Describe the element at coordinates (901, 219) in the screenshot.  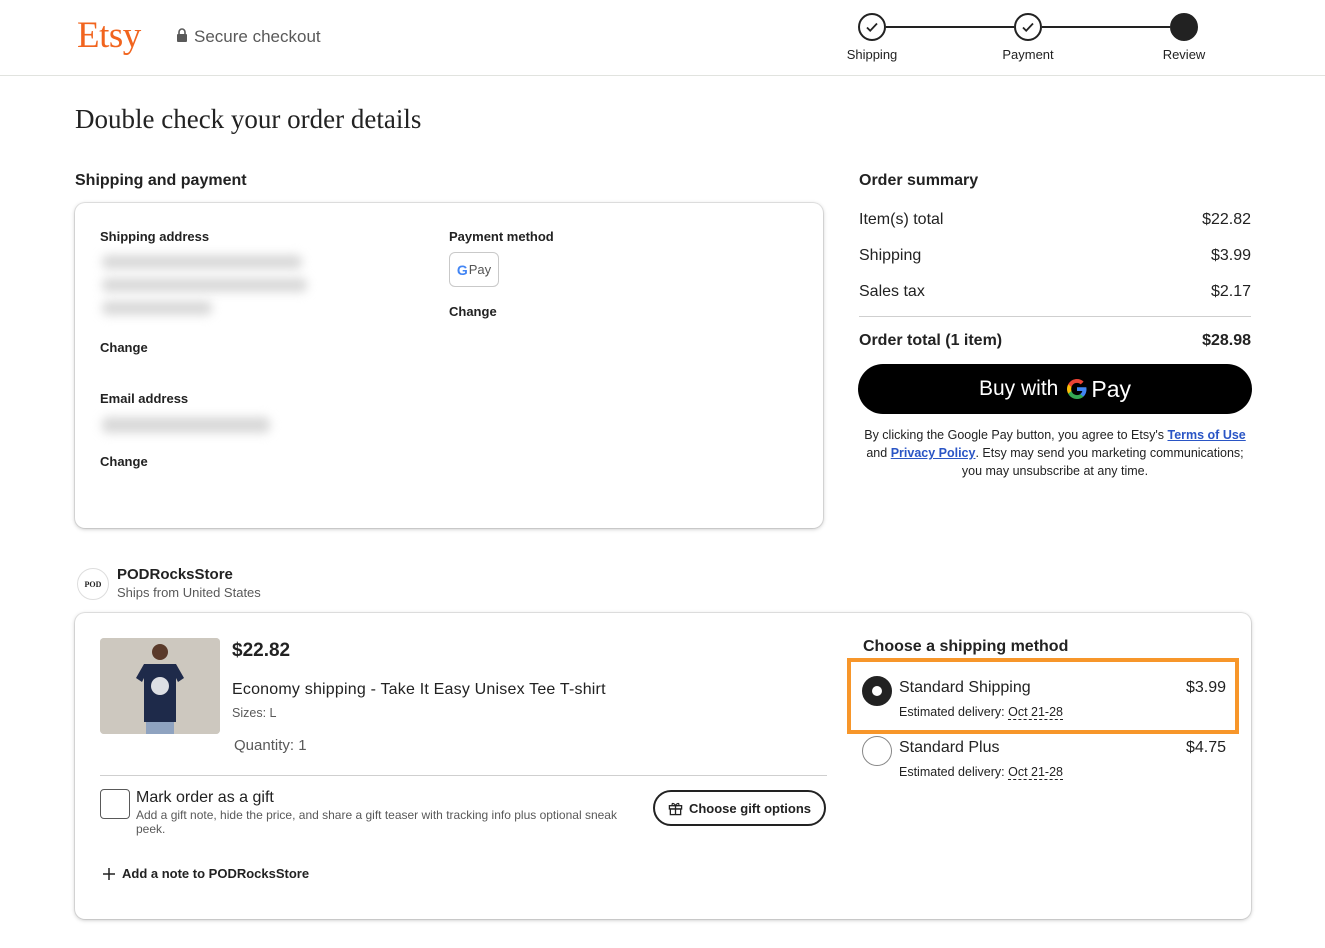
I see `summary-label: Item(s) total` at that location.